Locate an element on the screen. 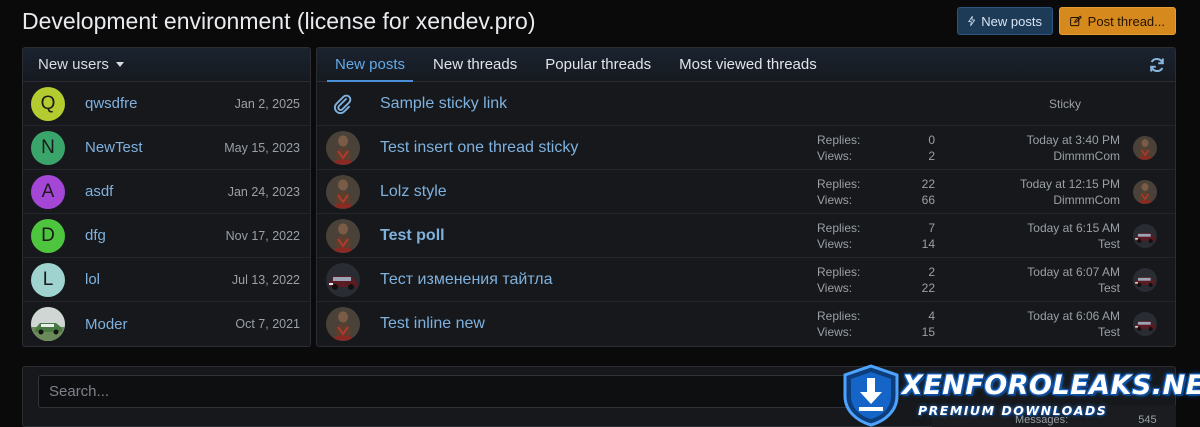 This screenshot has width=1200, height=427. tab-new-posts: New posts is located at coordinates (370, 65).